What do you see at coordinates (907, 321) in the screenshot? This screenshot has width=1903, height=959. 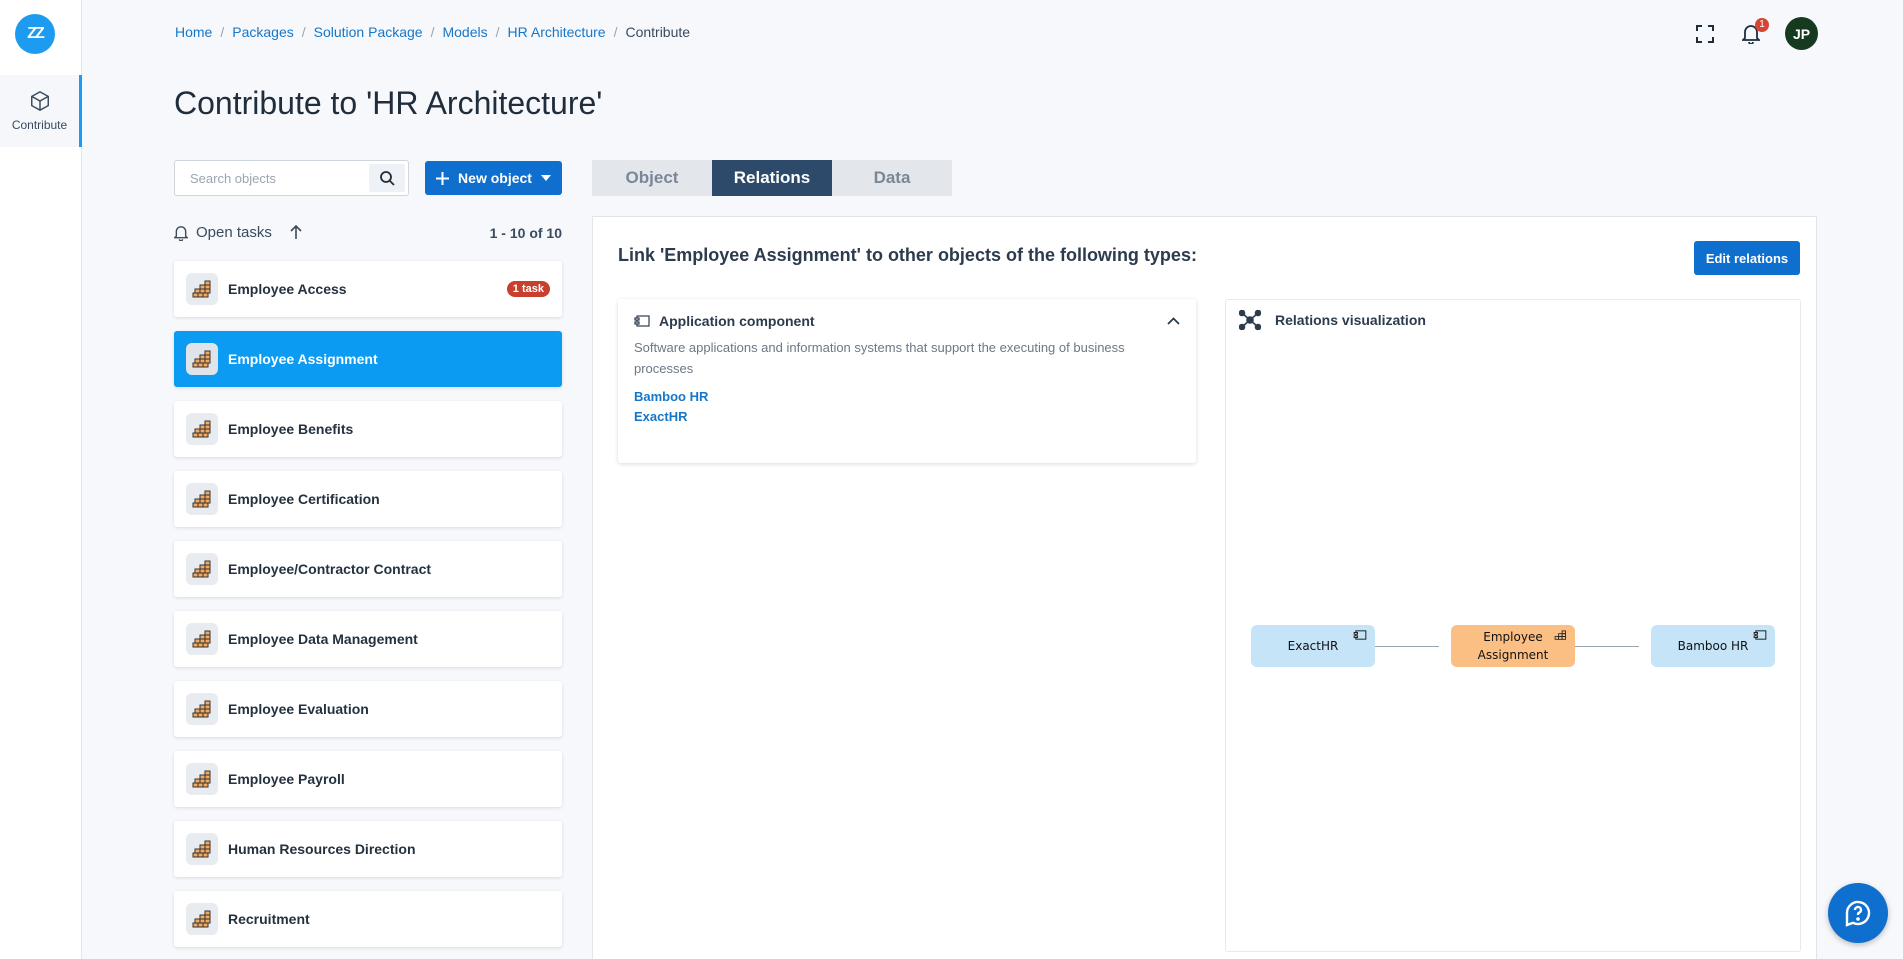 I see `section-header: Application component` at bounding box center [907, 321].